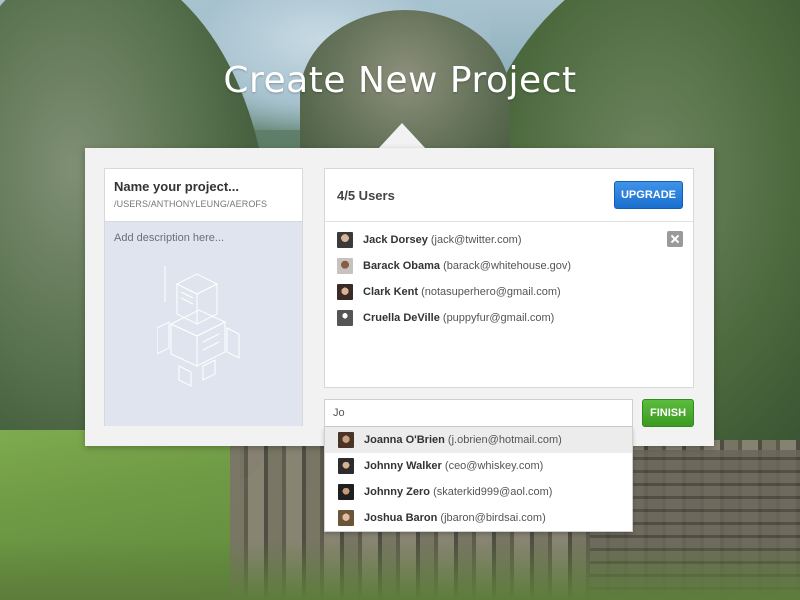 The image size is (800, 600). Describe the element at coordinates (402, 266) in the screenshot. I see `user-name: Barack Obama` at that location.